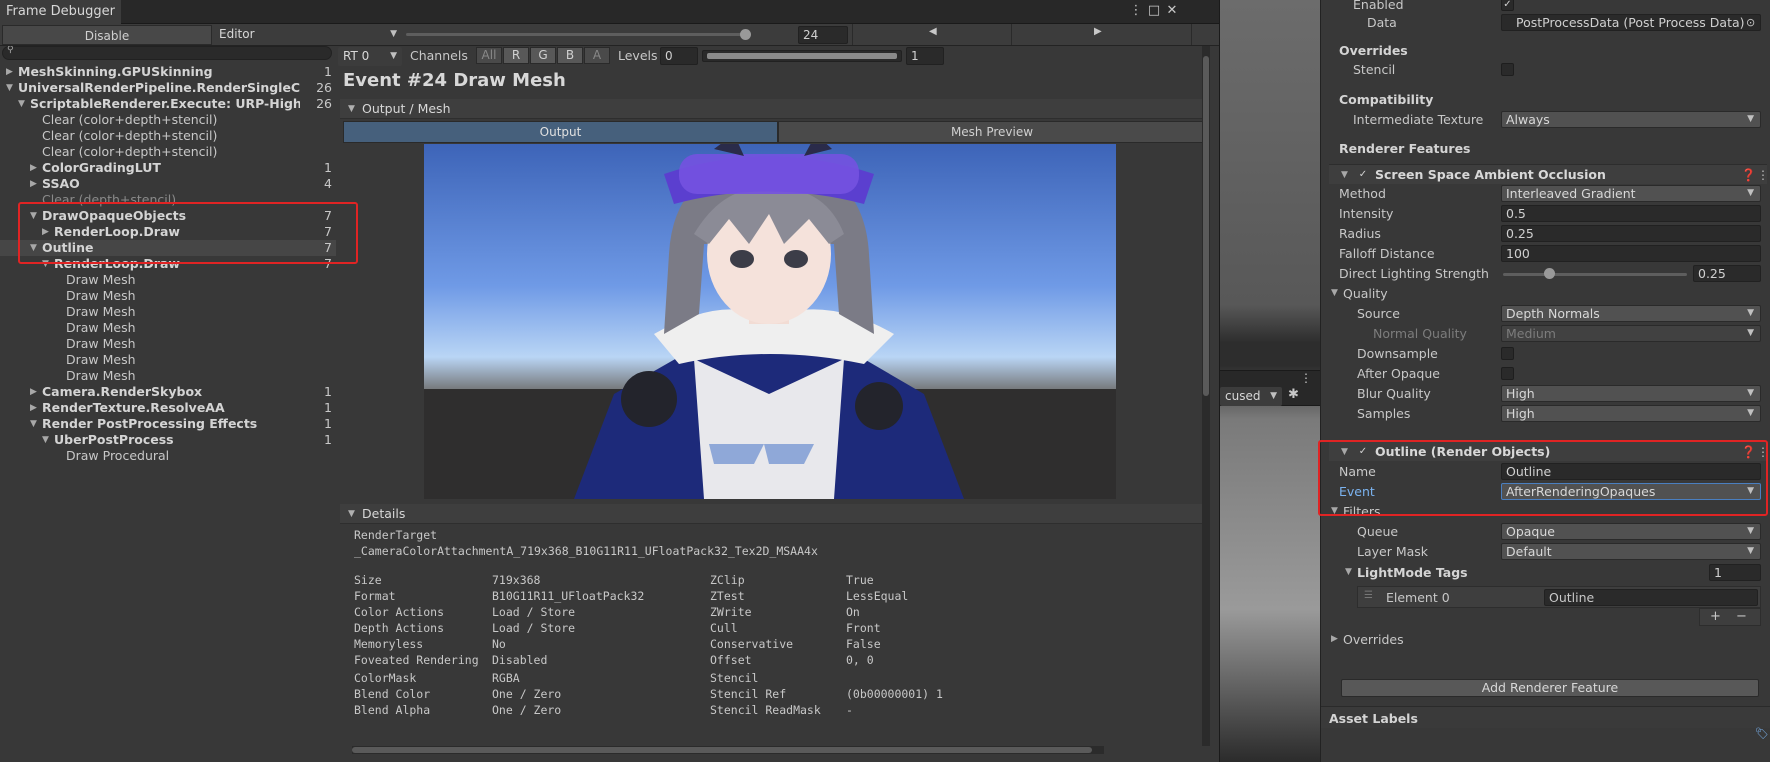 The height and width of the screenshot is (762, 1770). Describe the element at coordinates (1631, 253) in the screenshot. I see `falloff-distance-field: 100` at that location.